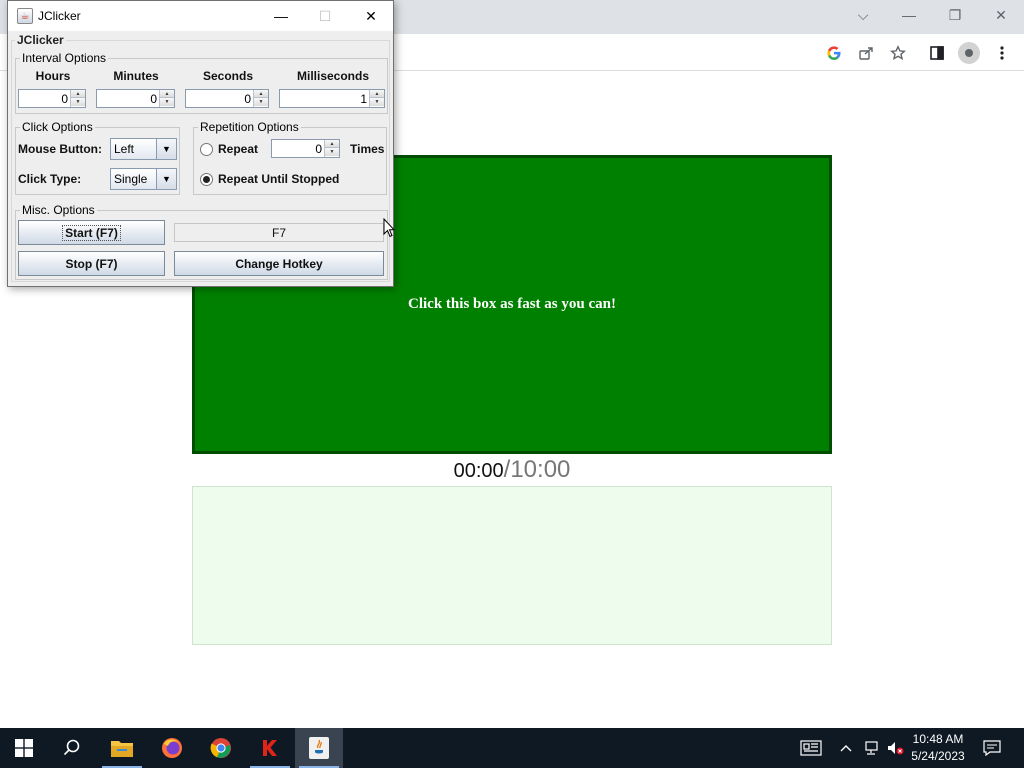  I want to click on search-icon, so click(72, 748).